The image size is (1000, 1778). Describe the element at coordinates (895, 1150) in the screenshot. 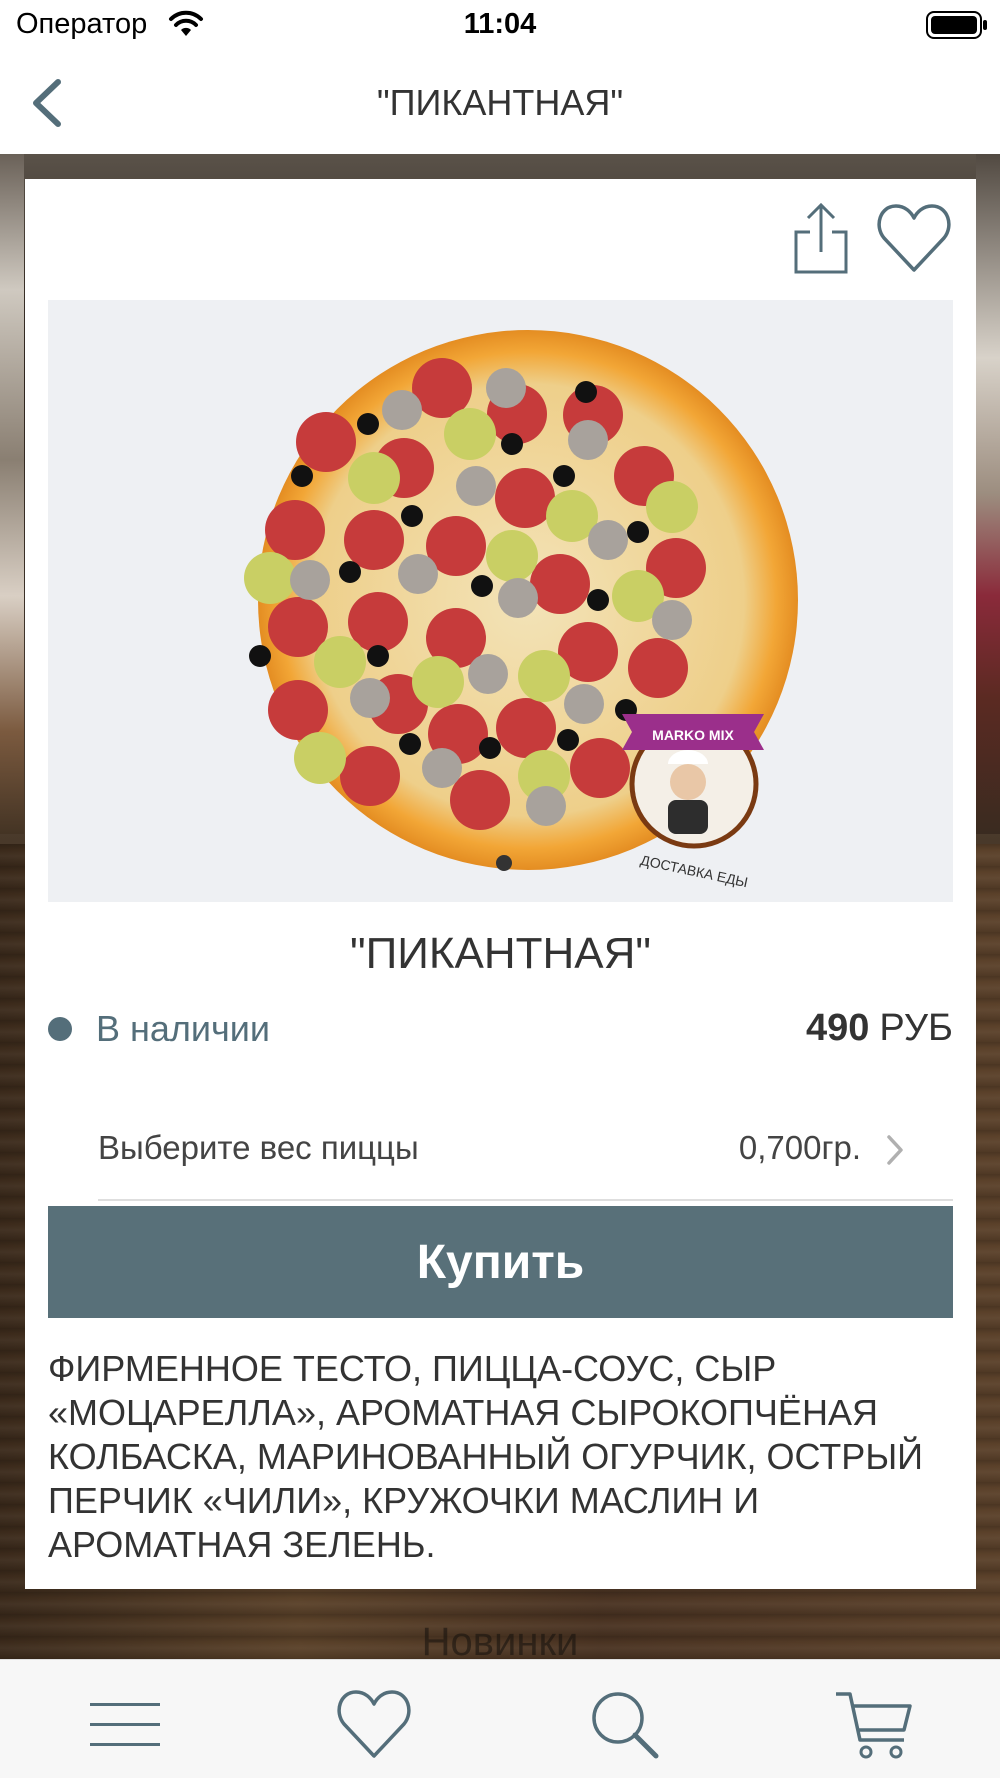

I see `chevron-right-icon` at that location.